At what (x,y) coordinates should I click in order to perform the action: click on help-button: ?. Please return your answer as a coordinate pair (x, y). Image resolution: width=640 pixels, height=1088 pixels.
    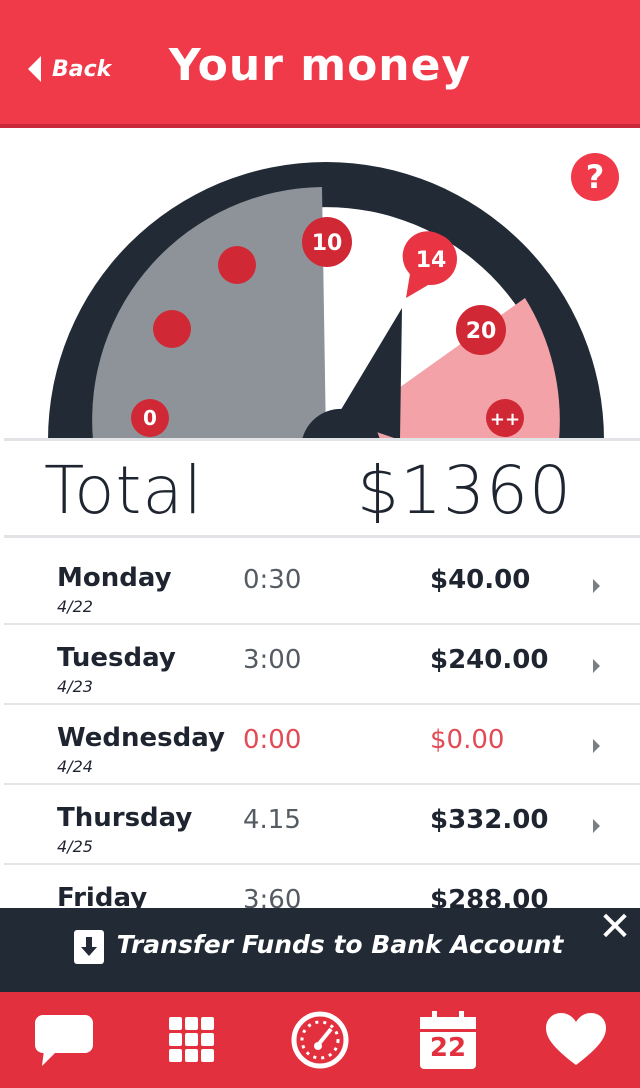
    Looking at the image, I should click on (595, 177).